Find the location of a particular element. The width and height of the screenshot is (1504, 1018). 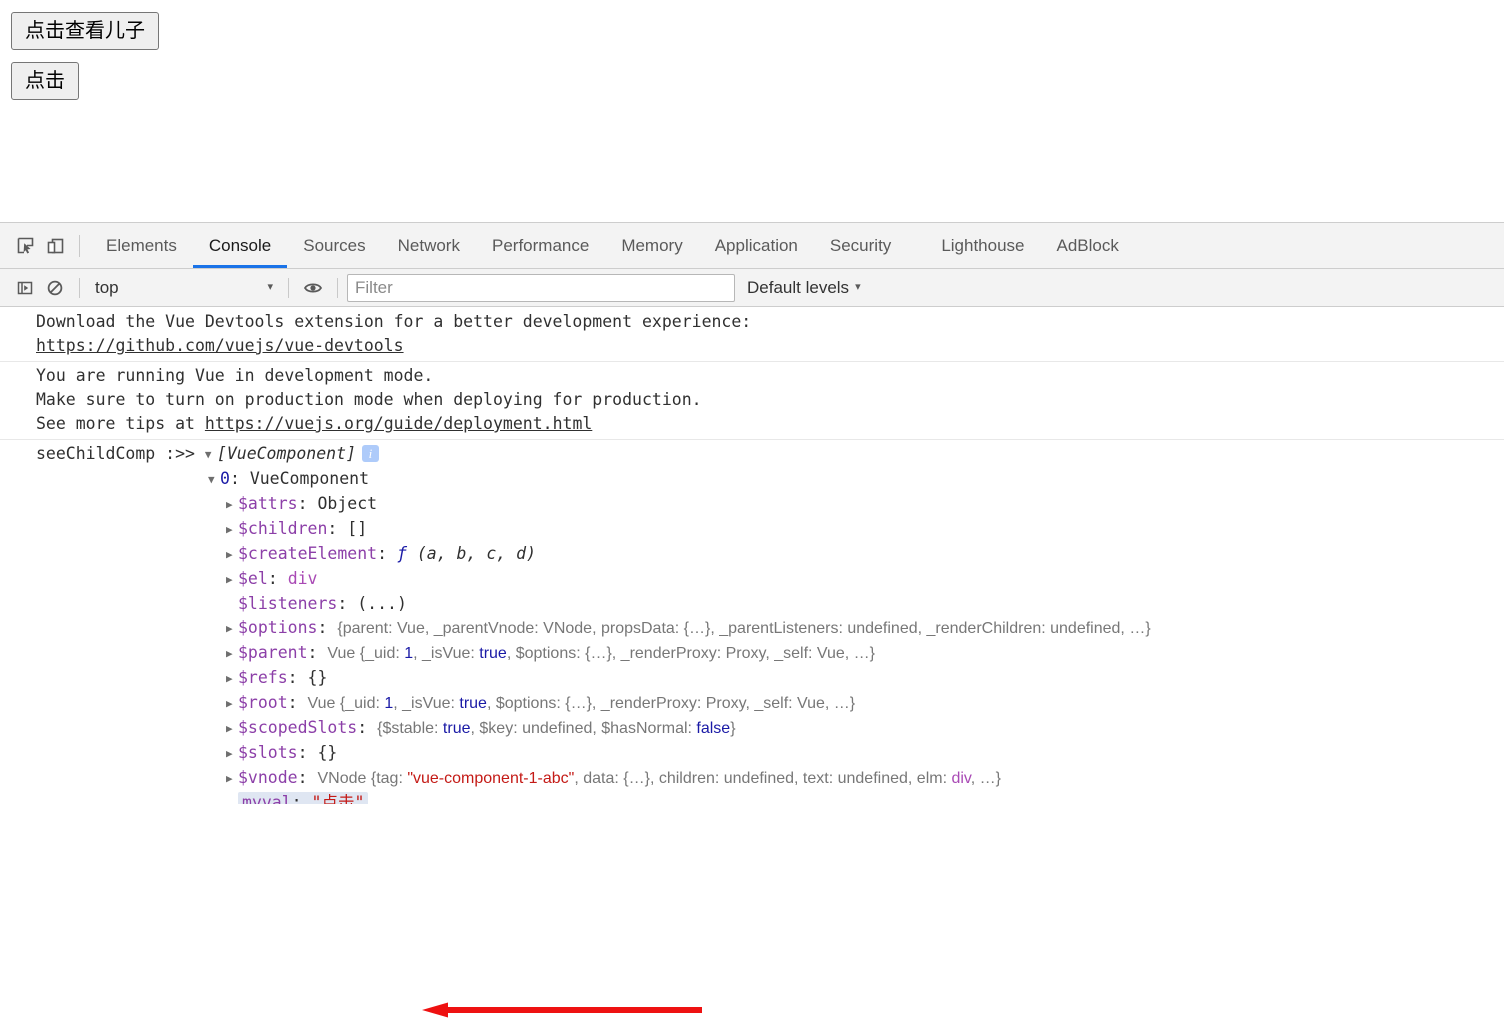

property-value: ƒ (a, b, c, d) is located at coordinates (466, 553).